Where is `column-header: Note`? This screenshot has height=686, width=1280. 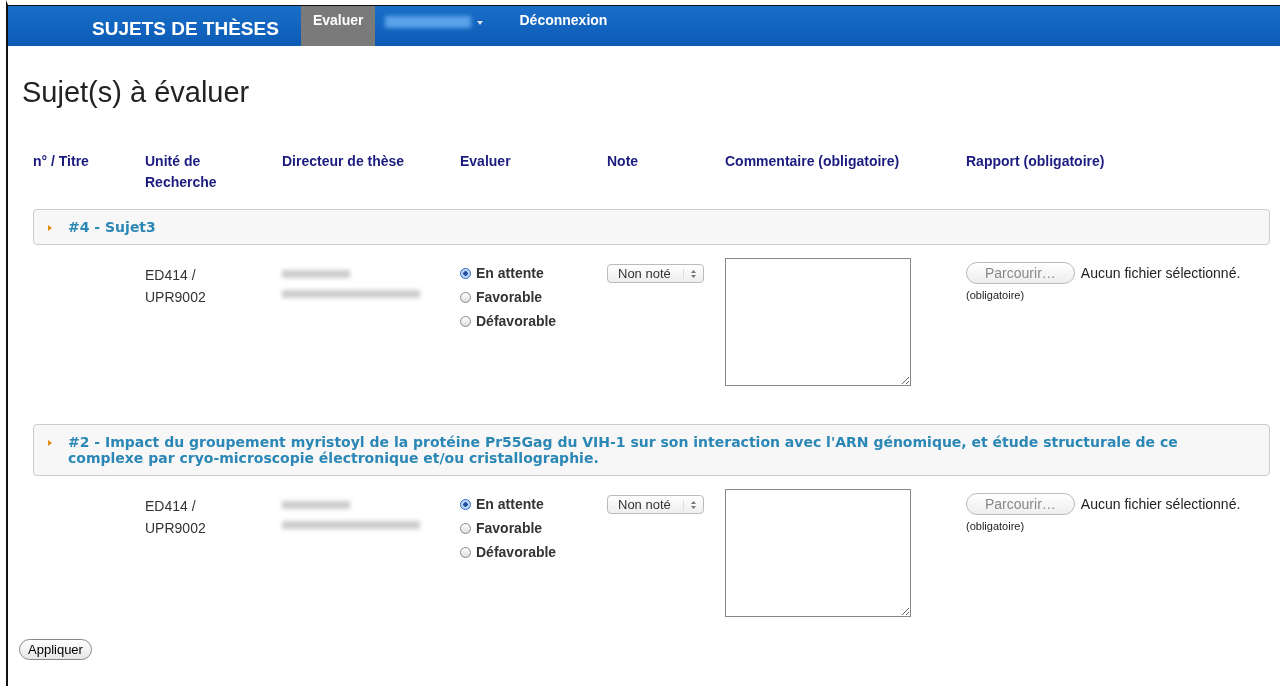
column-header: Note is located at coordinates (623, 161).